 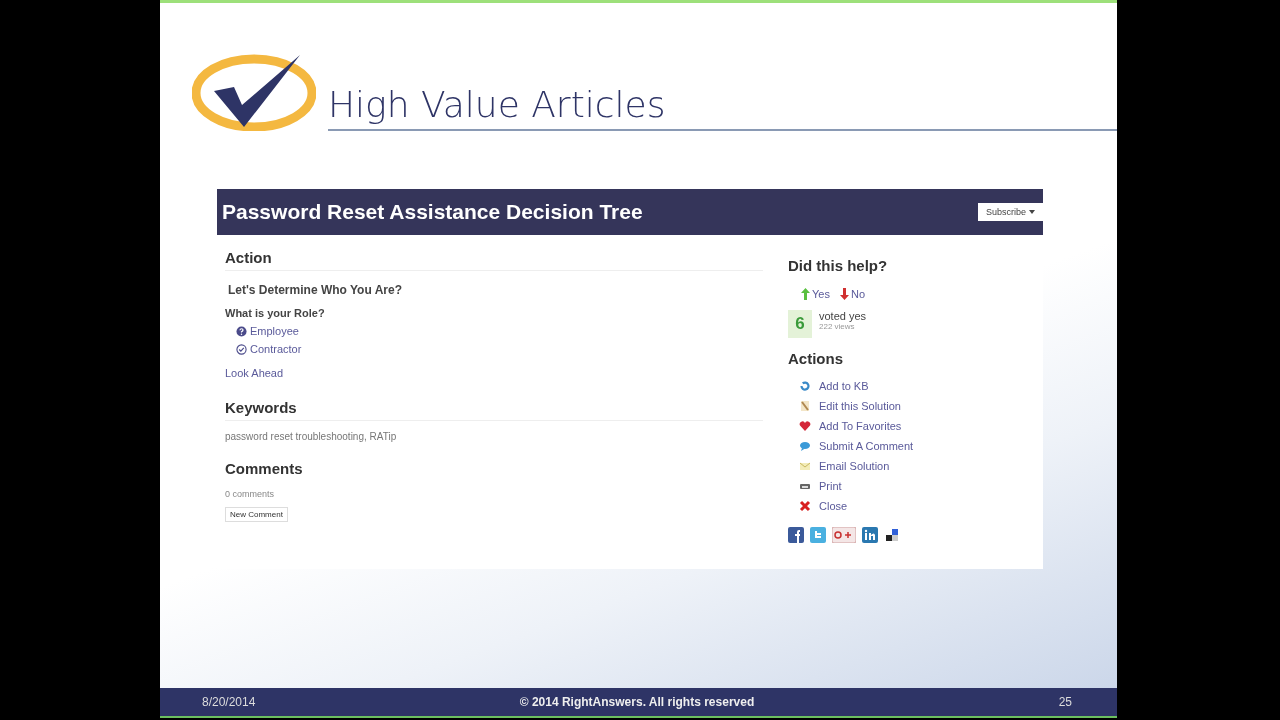 I want to click on checkmark-logo-icon, so click(x=254, y=92).